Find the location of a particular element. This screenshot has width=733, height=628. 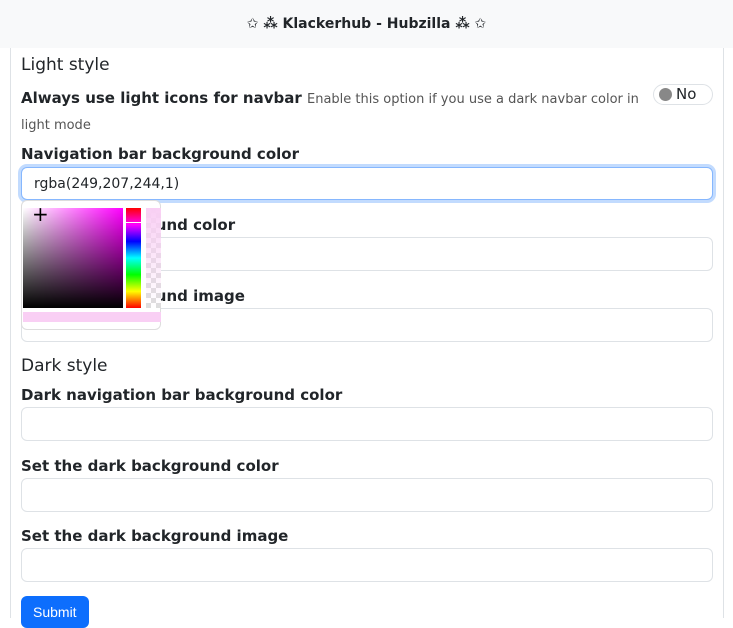

nav-bg-input: rgba(249,207,244,1) is located at coordinates (367, 183).